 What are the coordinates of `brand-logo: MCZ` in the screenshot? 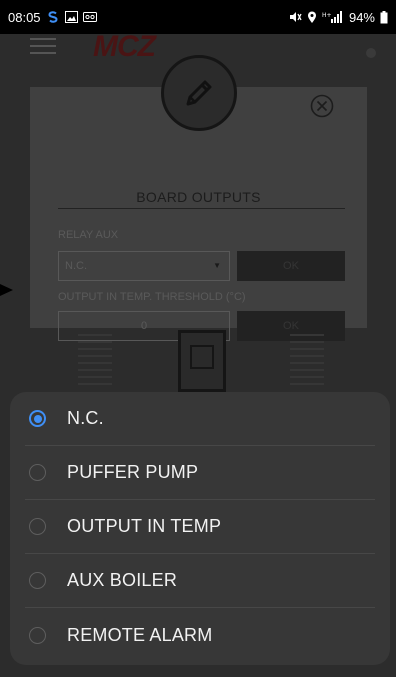 It's located at (124, 46).